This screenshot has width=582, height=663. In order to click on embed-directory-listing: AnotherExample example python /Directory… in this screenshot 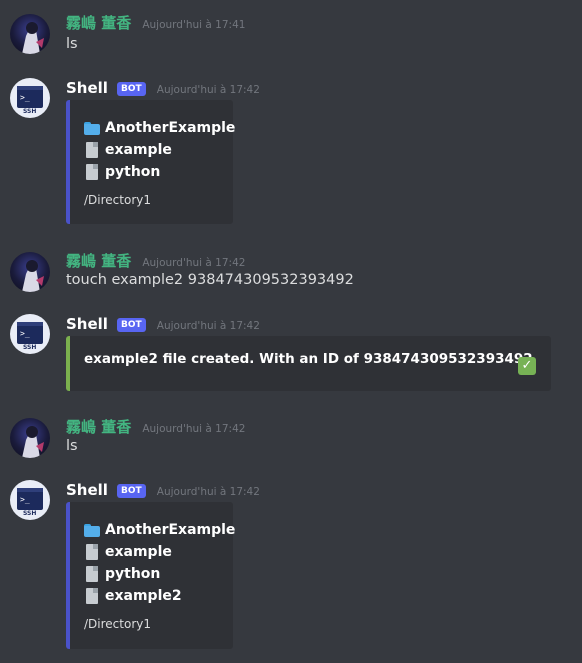, I will do `click(150, 162)`.